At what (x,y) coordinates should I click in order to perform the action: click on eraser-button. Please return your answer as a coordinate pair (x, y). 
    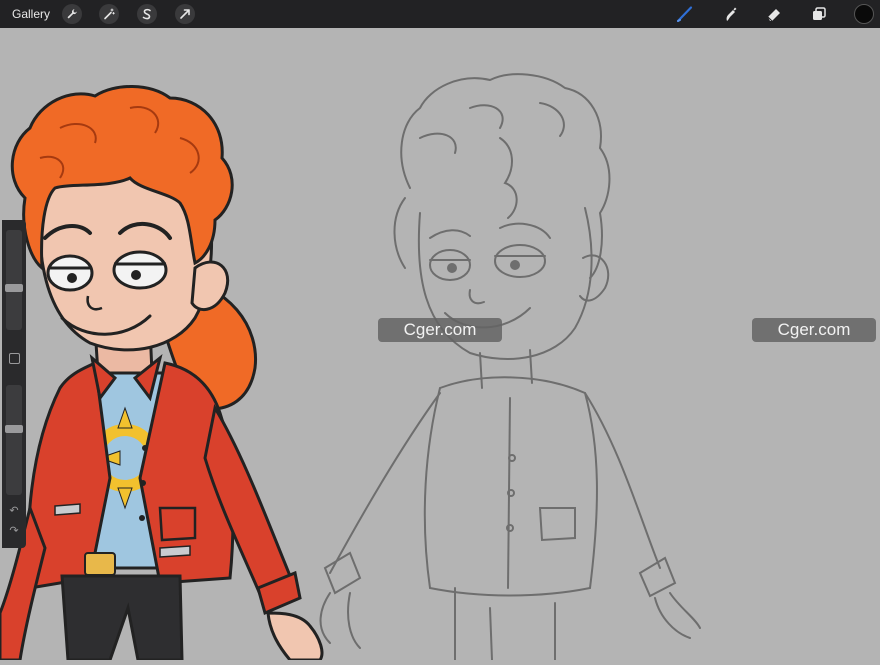
    Looking at the image, I should click on (774, 14).